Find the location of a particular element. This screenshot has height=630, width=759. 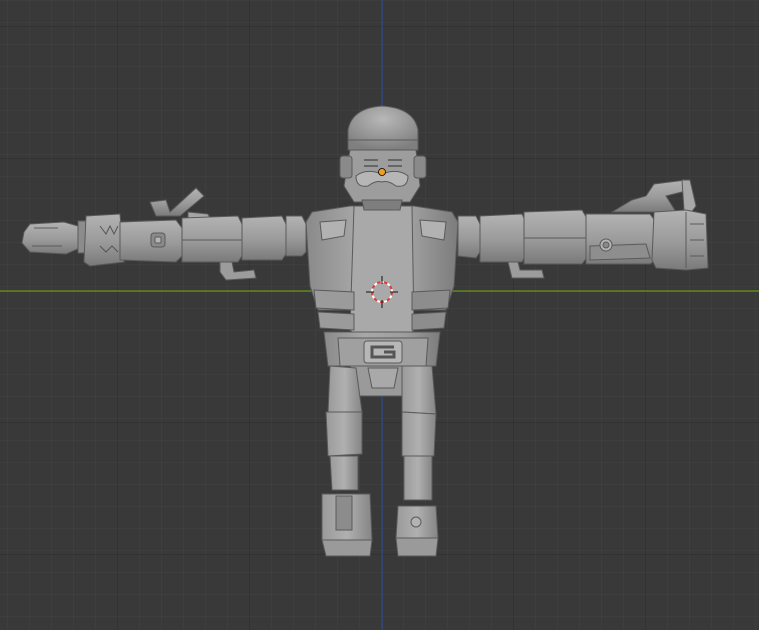

torso-rib-1r is located at coordinates (431, 300).